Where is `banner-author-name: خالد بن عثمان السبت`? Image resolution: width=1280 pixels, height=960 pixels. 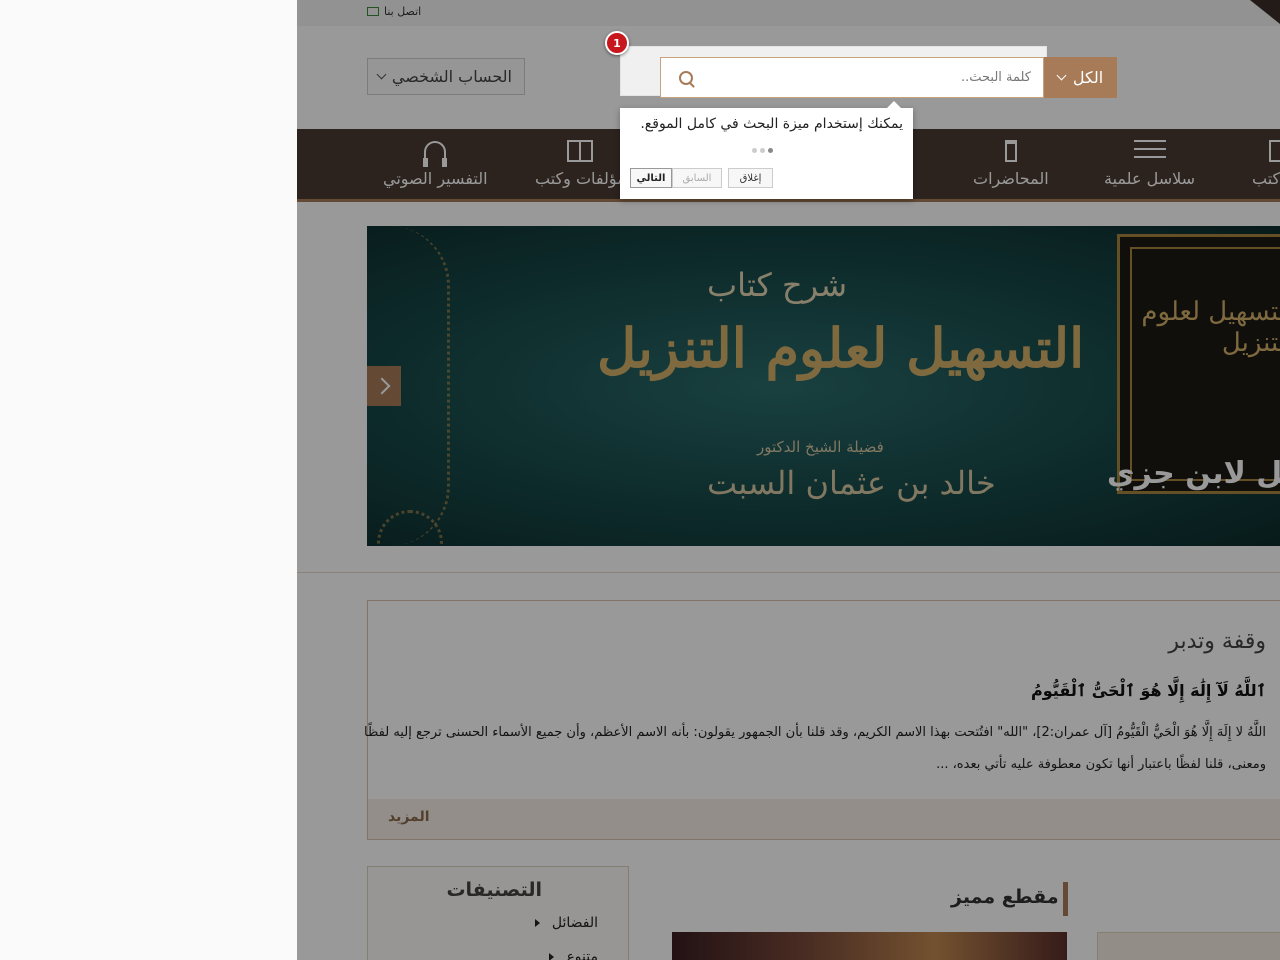
banner-author-name: خالد بن عثمان السبت is located at coordinates (851, 483).